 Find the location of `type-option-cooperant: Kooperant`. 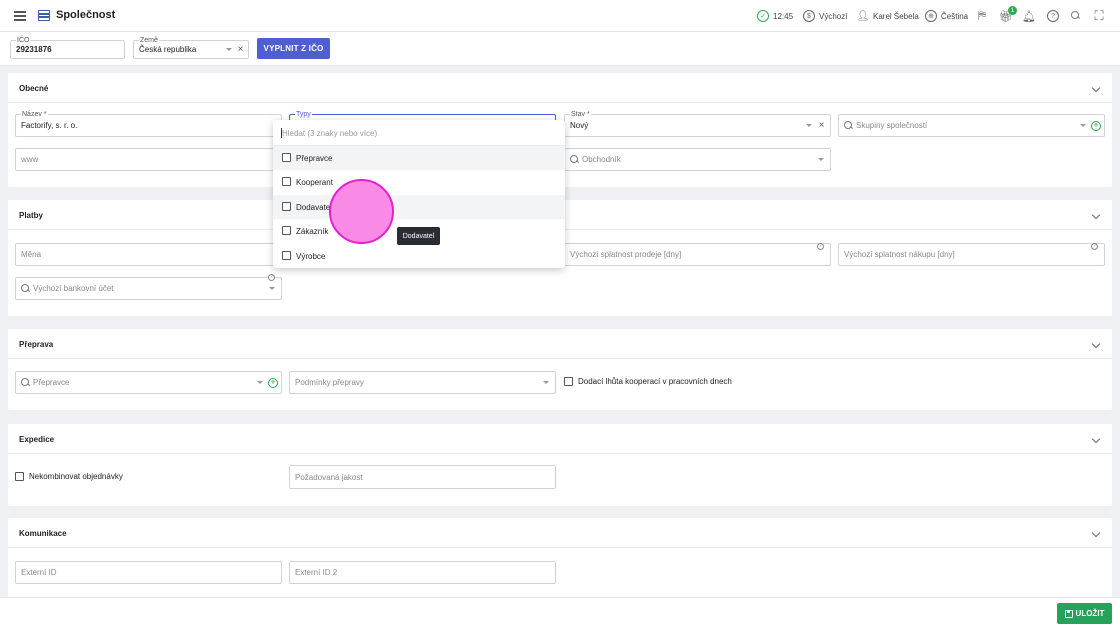

type-option-cooperant: Kooperant is located at coordinates (419, 182).